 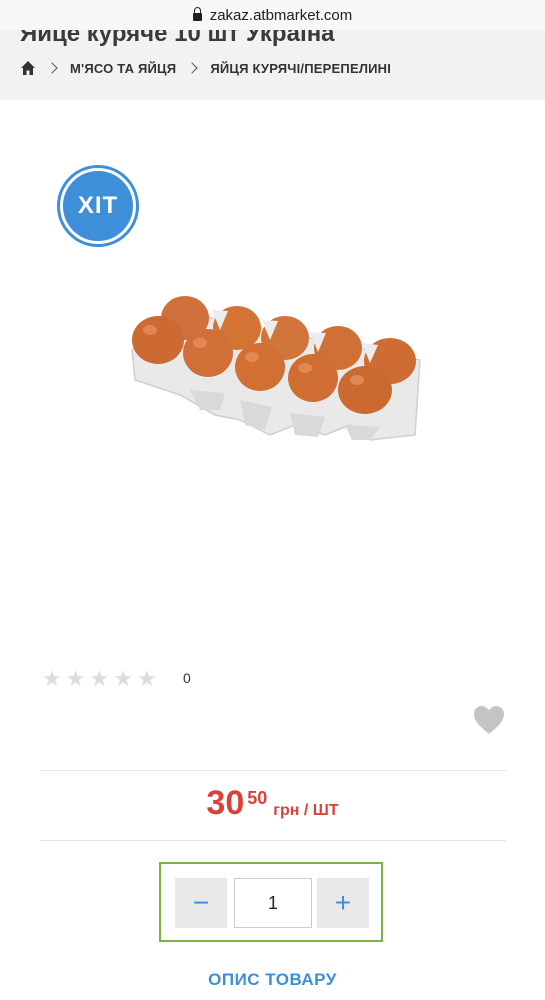 What do you see at coordinates (306, 810) in the screenshot?
I see `price-unit: грн / ШТ` at bounding box center [306, 810].